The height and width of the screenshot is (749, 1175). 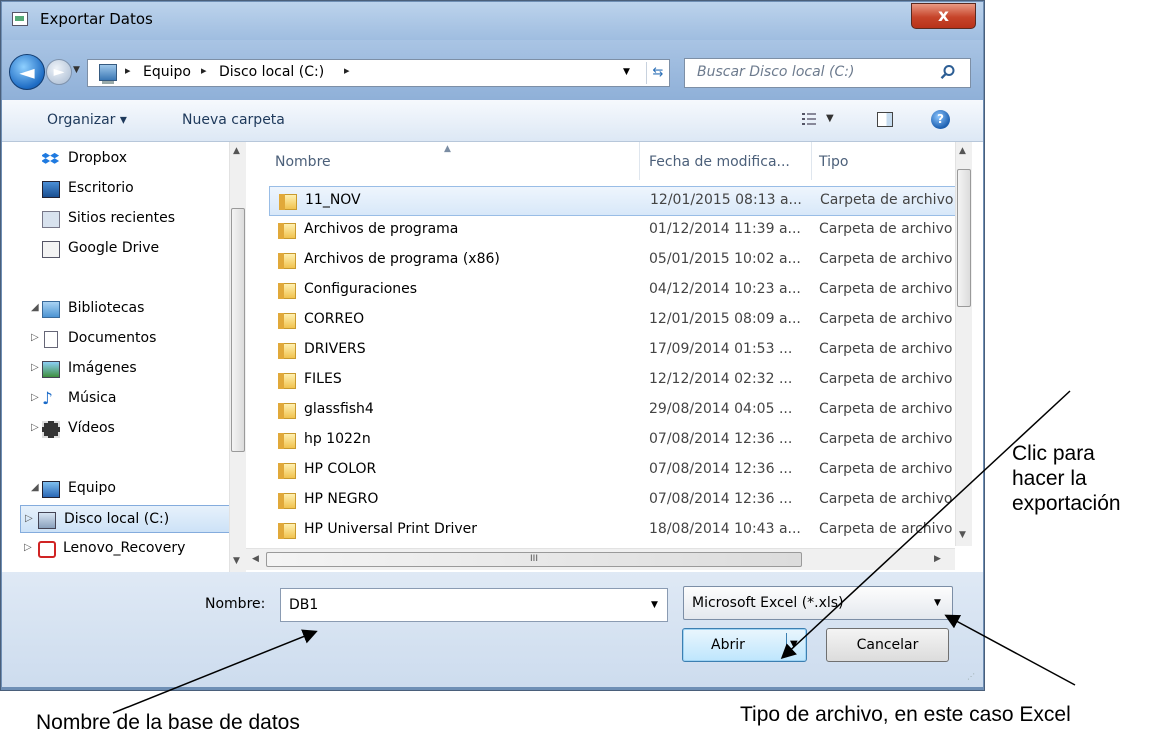 I want to click on type-arrow, so click(x=1010, y=650).